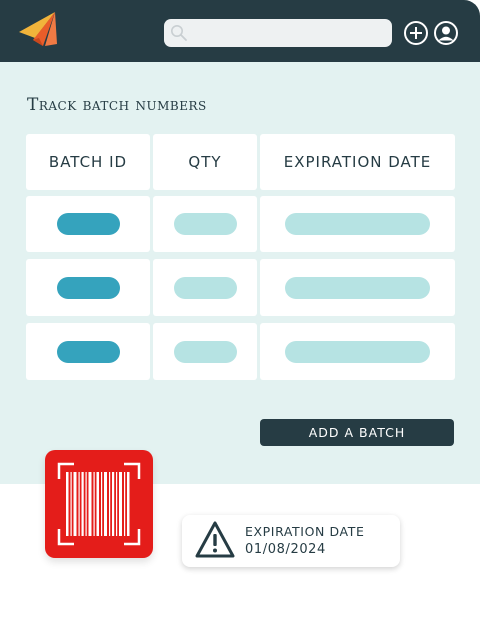  I want to click on search-icon, so click(179, 33).